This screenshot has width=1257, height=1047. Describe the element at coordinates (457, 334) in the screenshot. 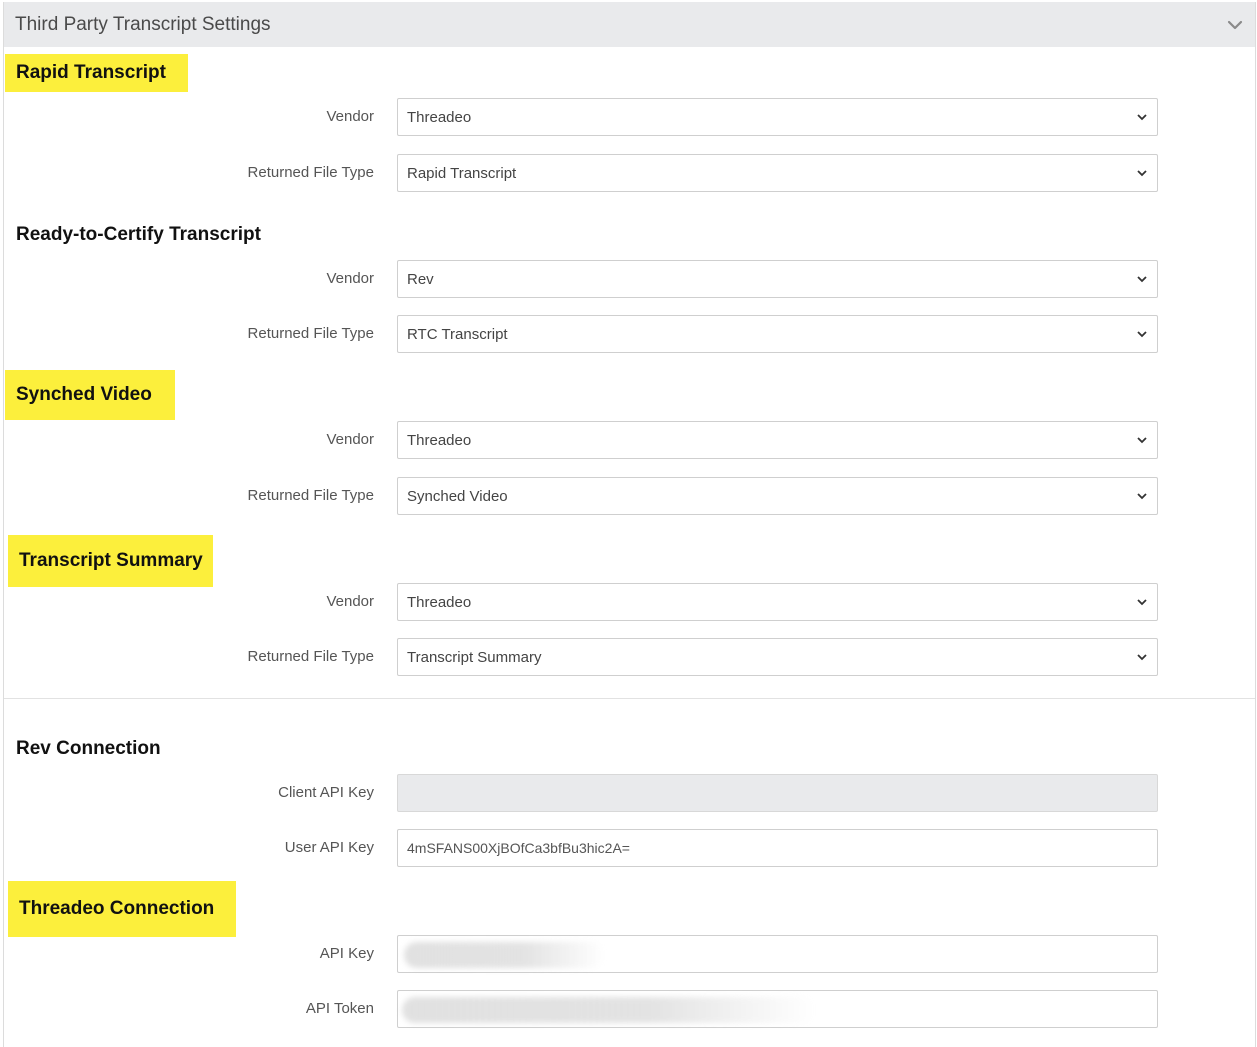

I see `select-value: RTC Transcript` at that location.